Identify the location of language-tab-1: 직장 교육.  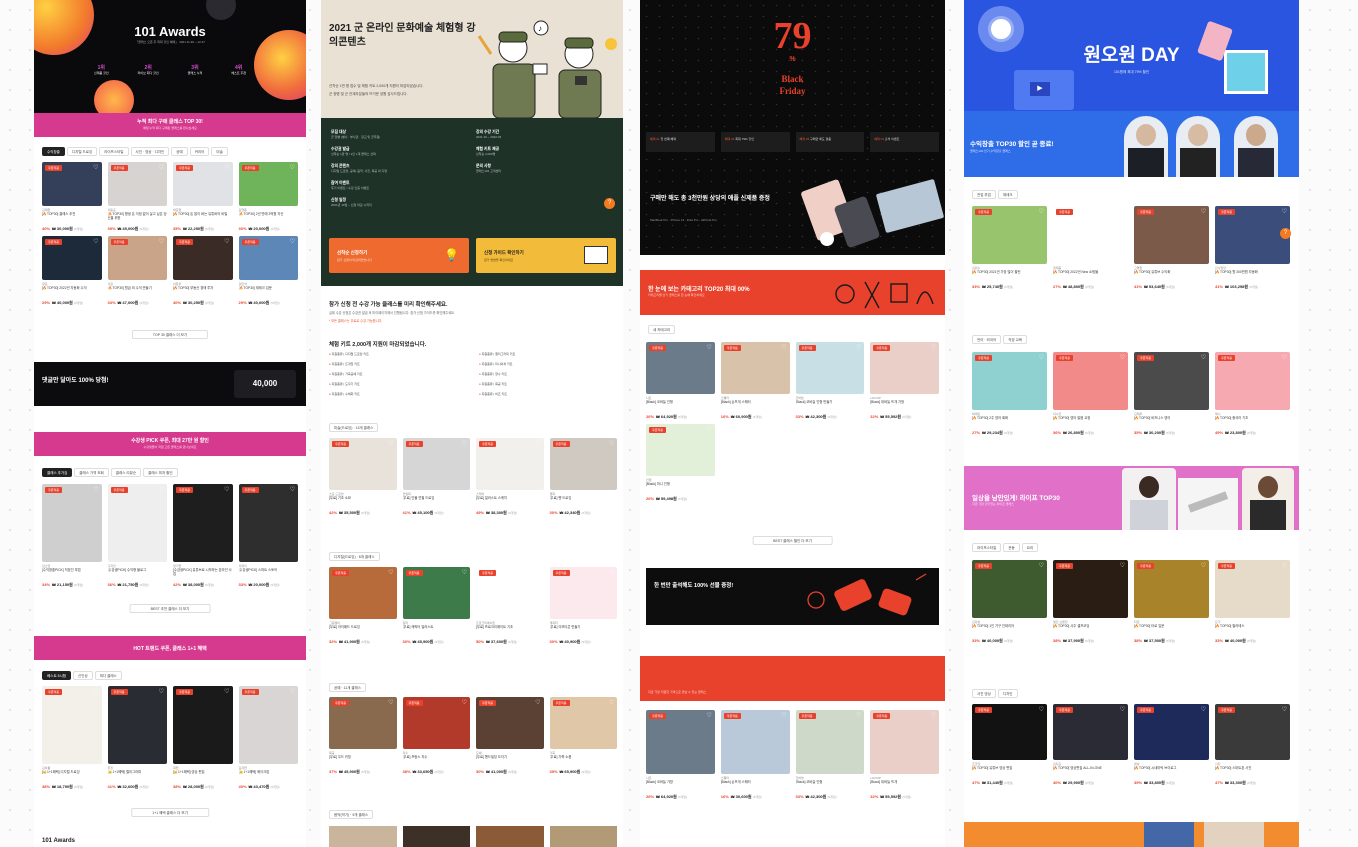
(1015, 339).